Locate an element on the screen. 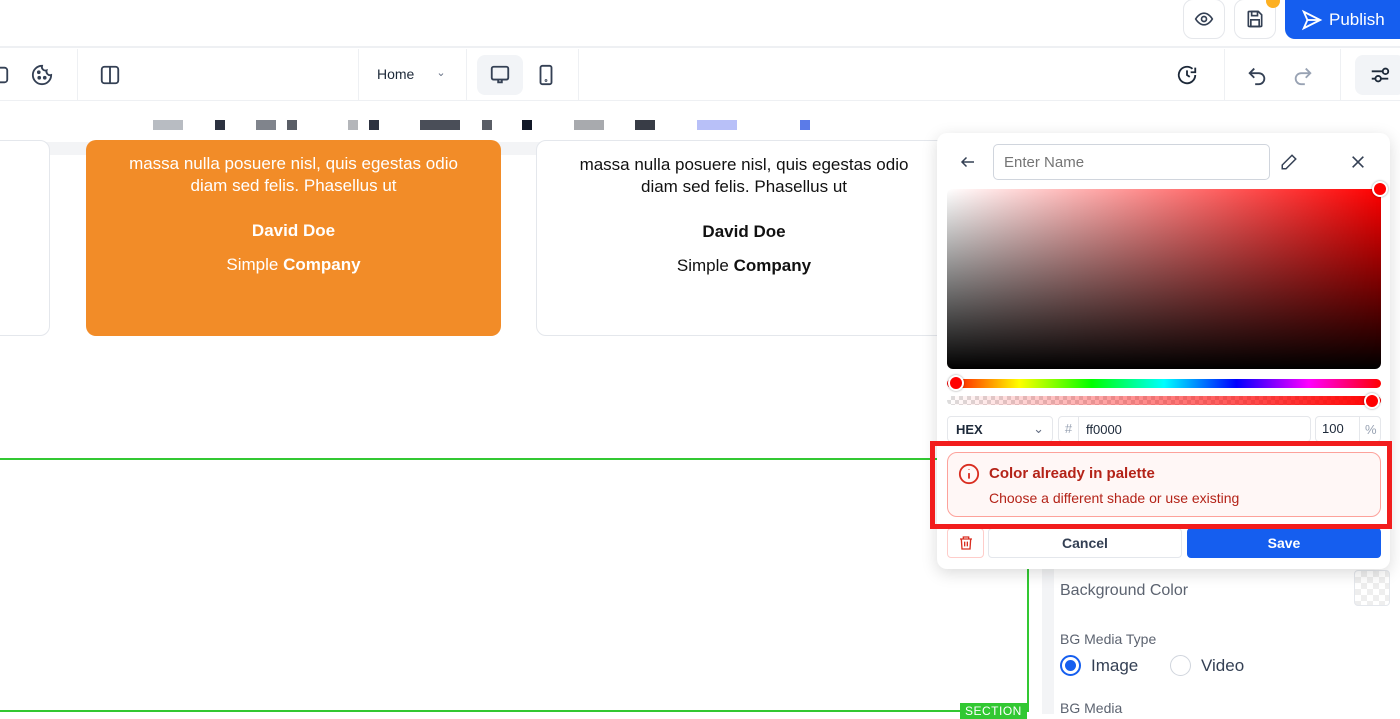 Image resolution: width=1400 pixels, height=719 pixels. delete-color-button is located at coordinates (965, 543).